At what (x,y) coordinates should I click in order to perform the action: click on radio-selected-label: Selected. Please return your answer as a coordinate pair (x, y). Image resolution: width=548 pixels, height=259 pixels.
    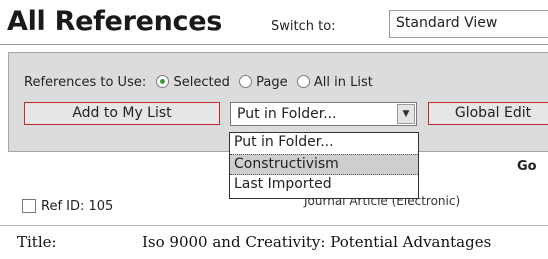
    Looking at the image, I should click on (202, 82).